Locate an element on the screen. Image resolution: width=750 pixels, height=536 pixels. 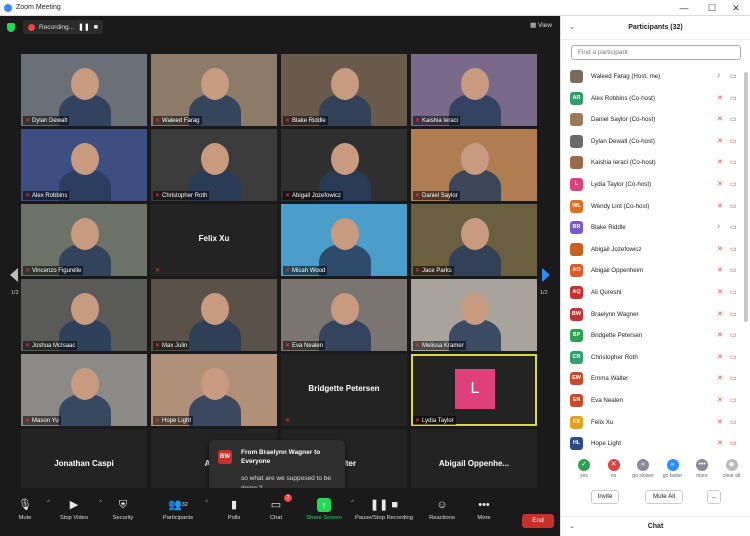
participant-row: WL Wendy Lint (Co-host) ✕ ▭ is located at coordinates (652, 206).